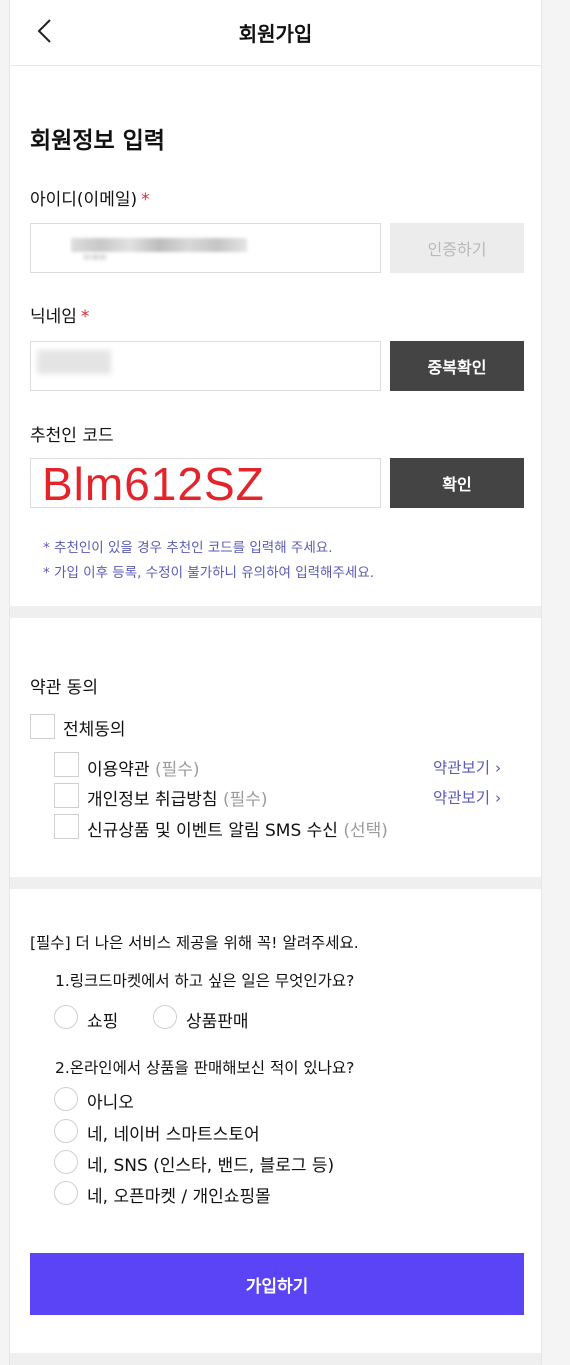  What do you see at coordinates (66, 764) in the screenshot?
I see `terms-of-use-checkbox` at bounding box center [66, 764].